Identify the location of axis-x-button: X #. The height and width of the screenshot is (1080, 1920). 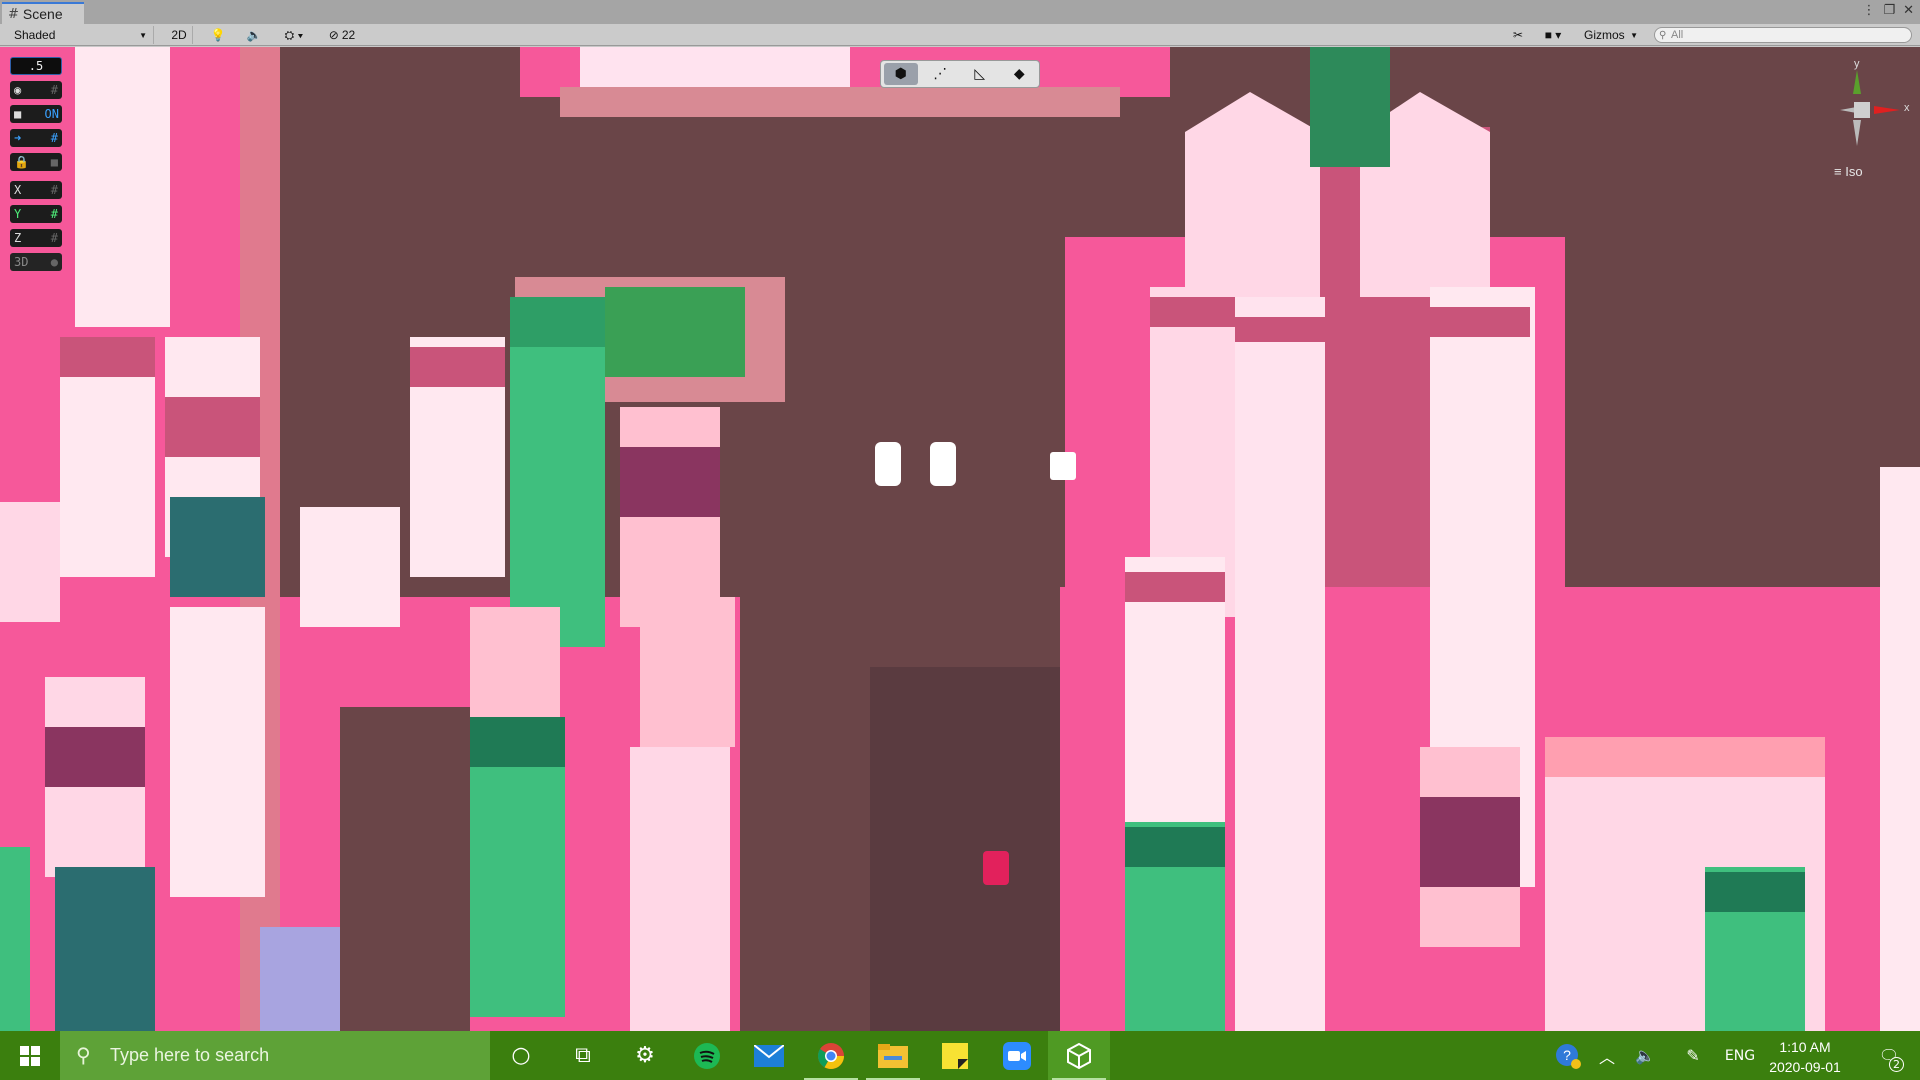
(36, 190).